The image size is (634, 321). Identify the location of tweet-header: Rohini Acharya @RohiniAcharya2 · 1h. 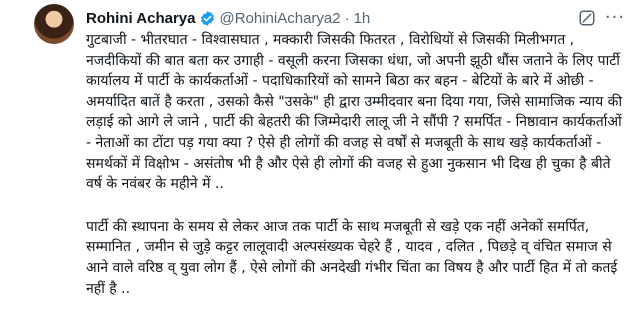
(338, 18).